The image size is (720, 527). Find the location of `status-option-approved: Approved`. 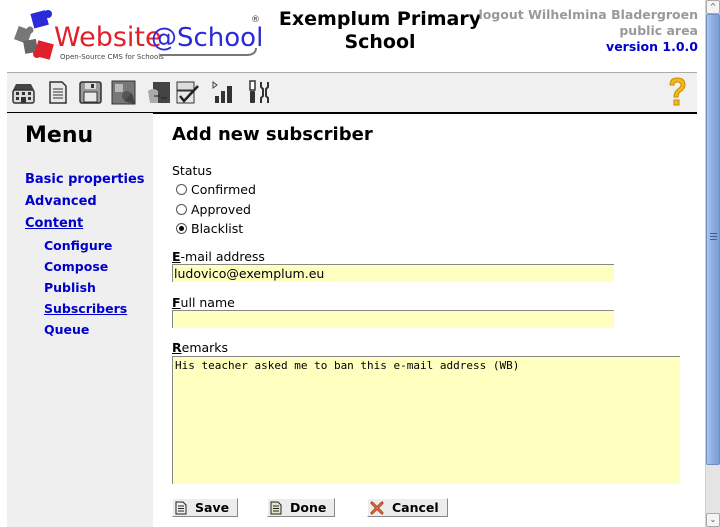

status-option-approved: Approved is located at coordinates (213, 209).